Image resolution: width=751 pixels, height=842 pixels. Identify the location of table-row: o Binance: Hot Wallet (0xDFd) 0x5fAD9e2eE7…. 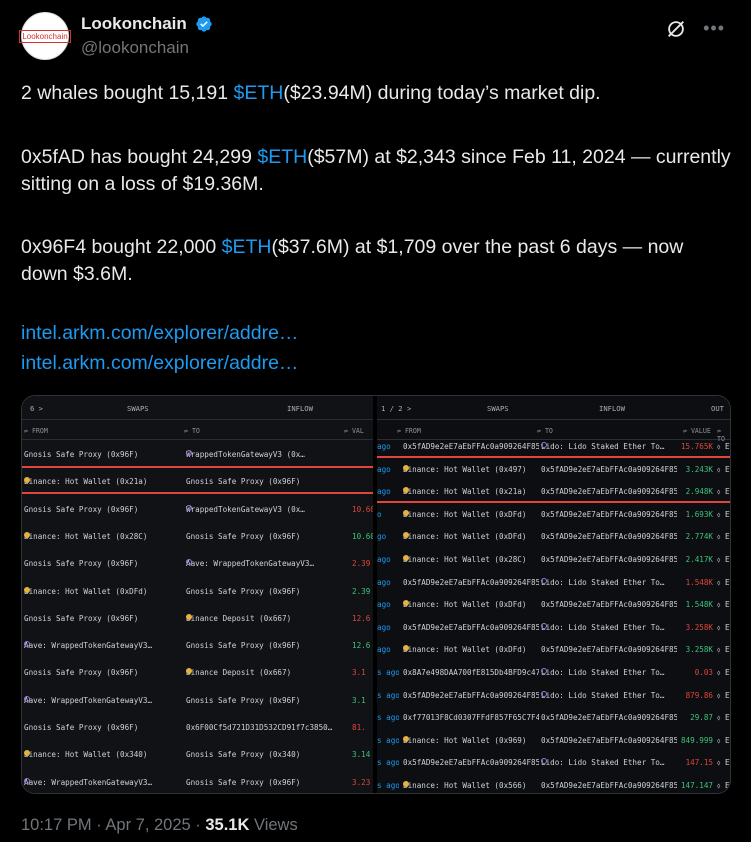
(553, 515).